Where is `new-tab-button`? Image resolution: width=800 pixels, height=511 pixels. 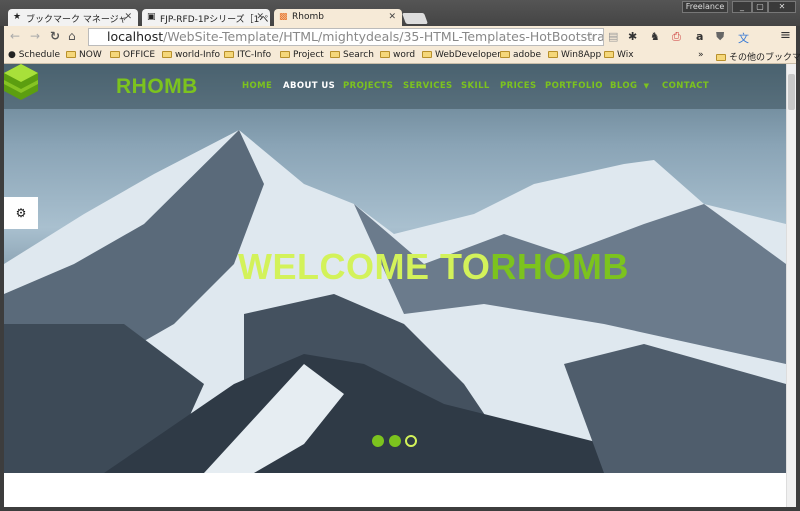 new-tab-button is located at coordinates (415, 18).